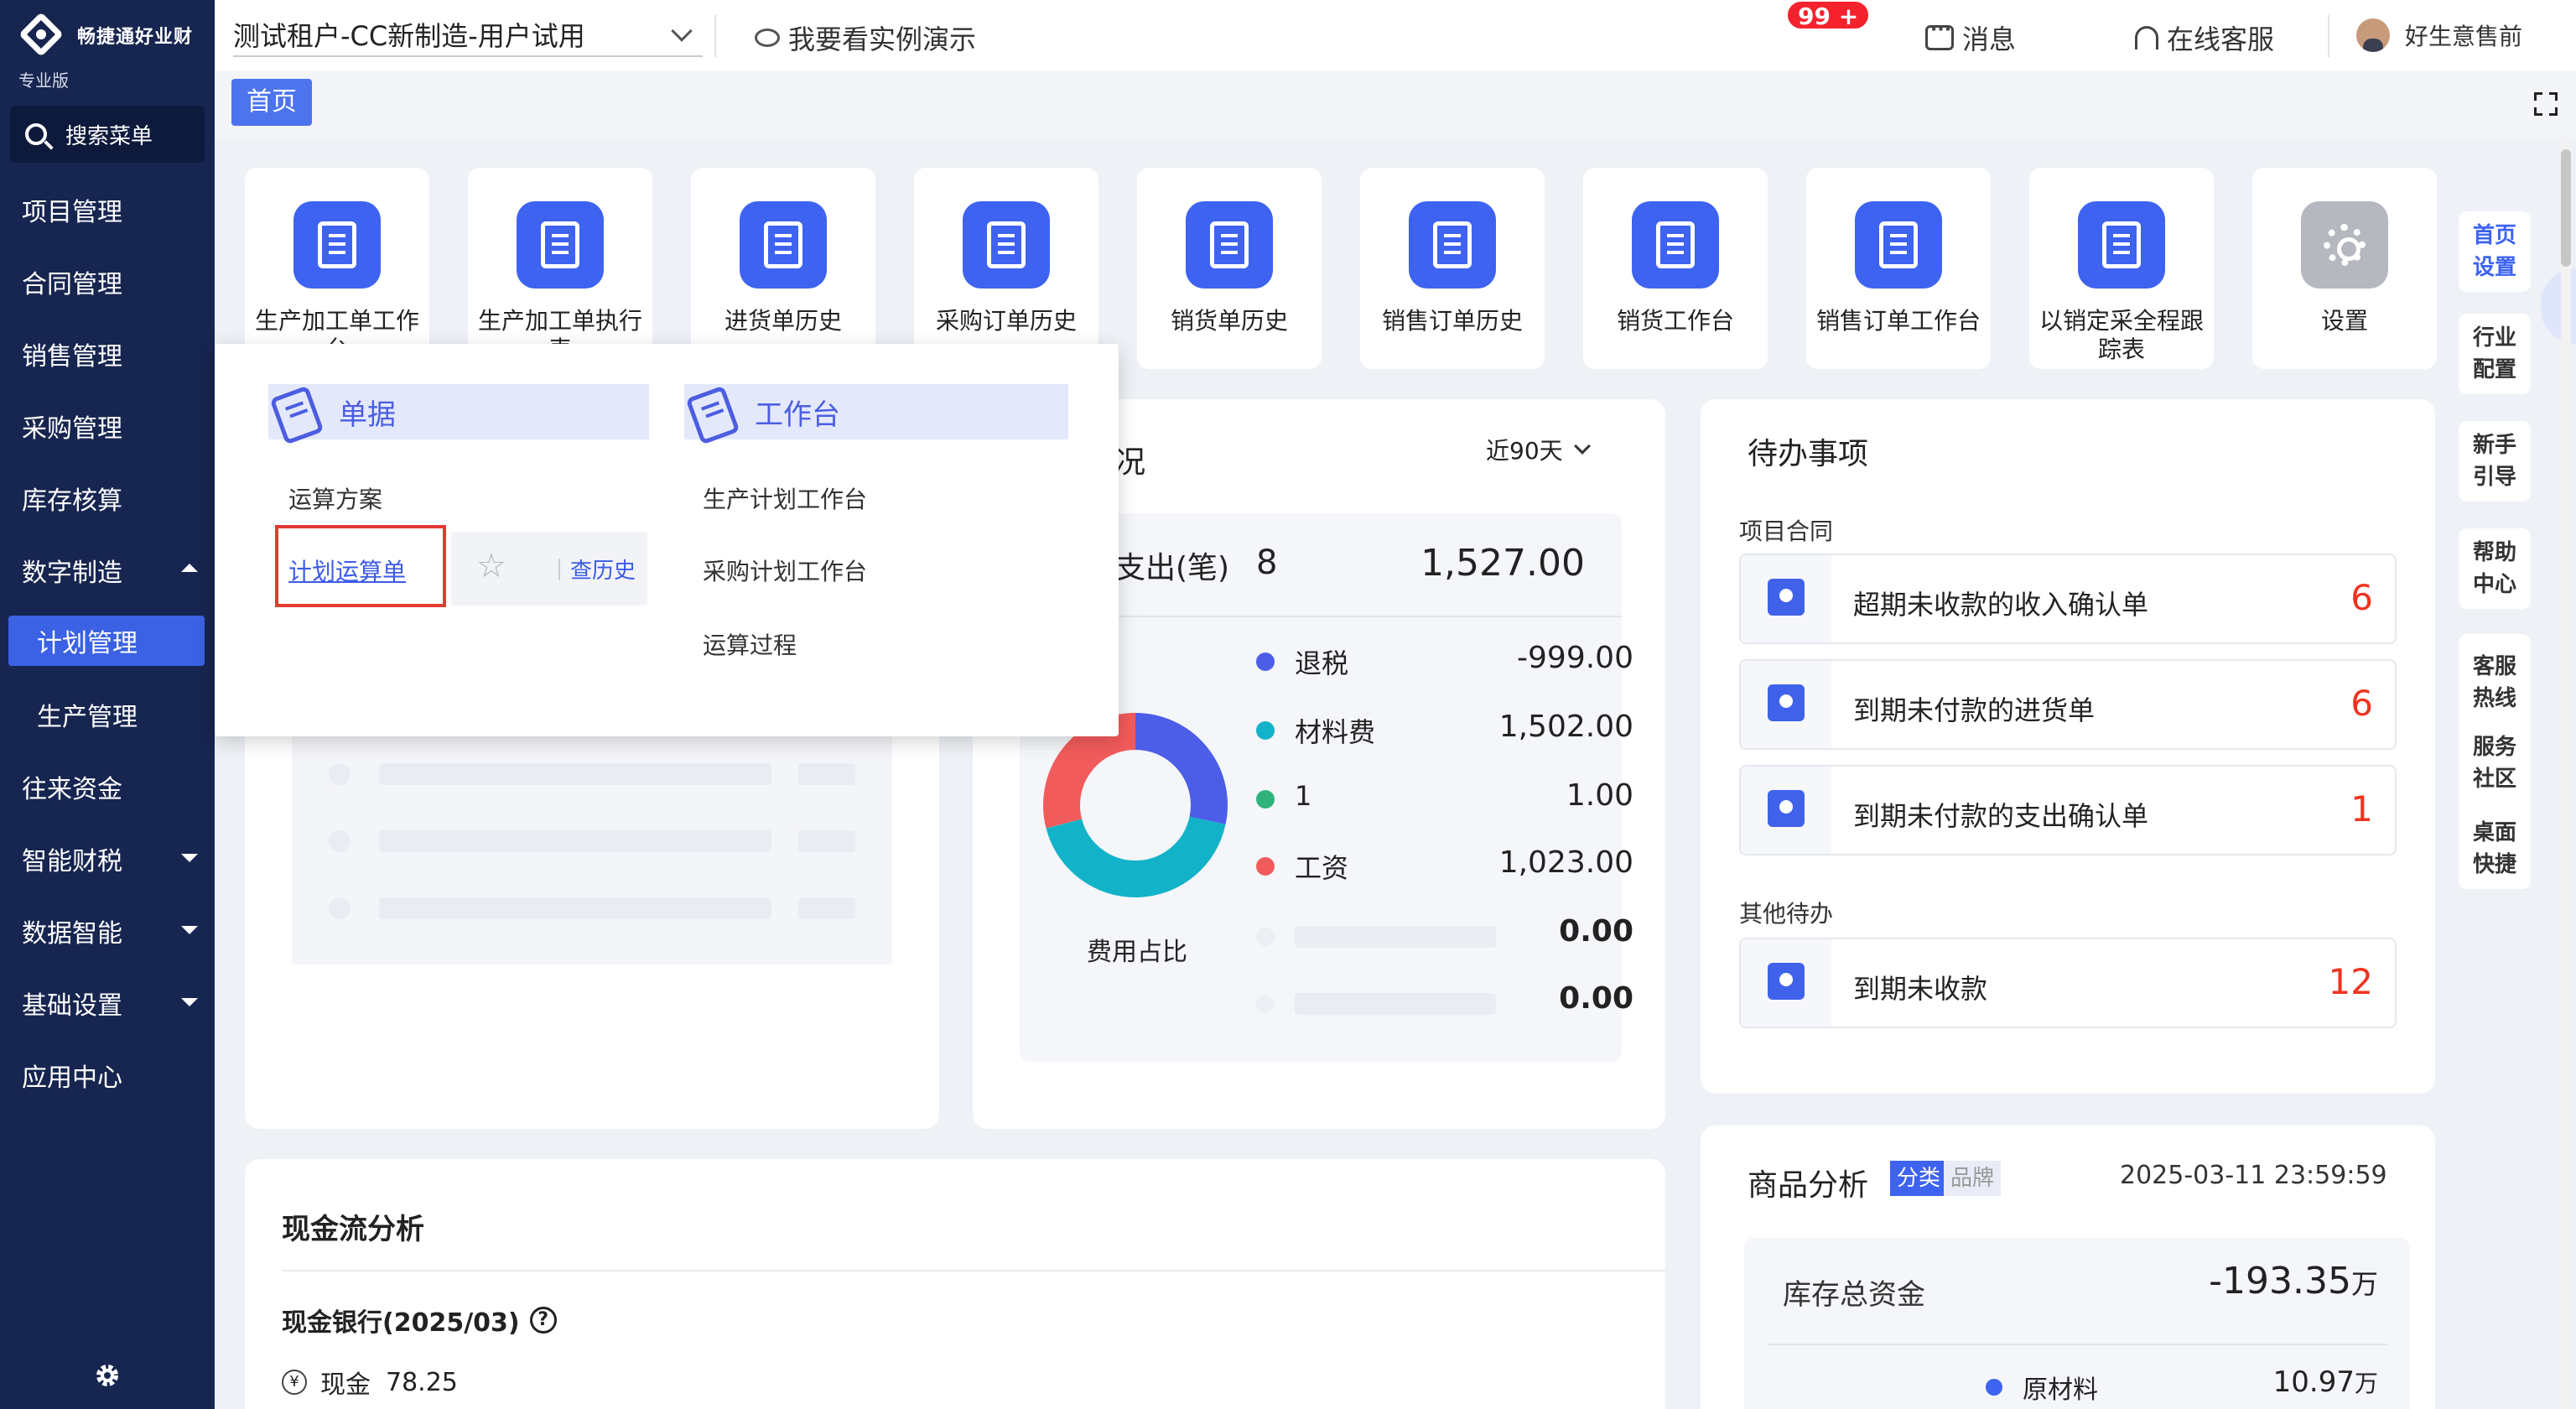  What do you see at coordinates (43, 81) in the screenshot?
I see `edition-label: 专业版` at bounding box center [43, 81].